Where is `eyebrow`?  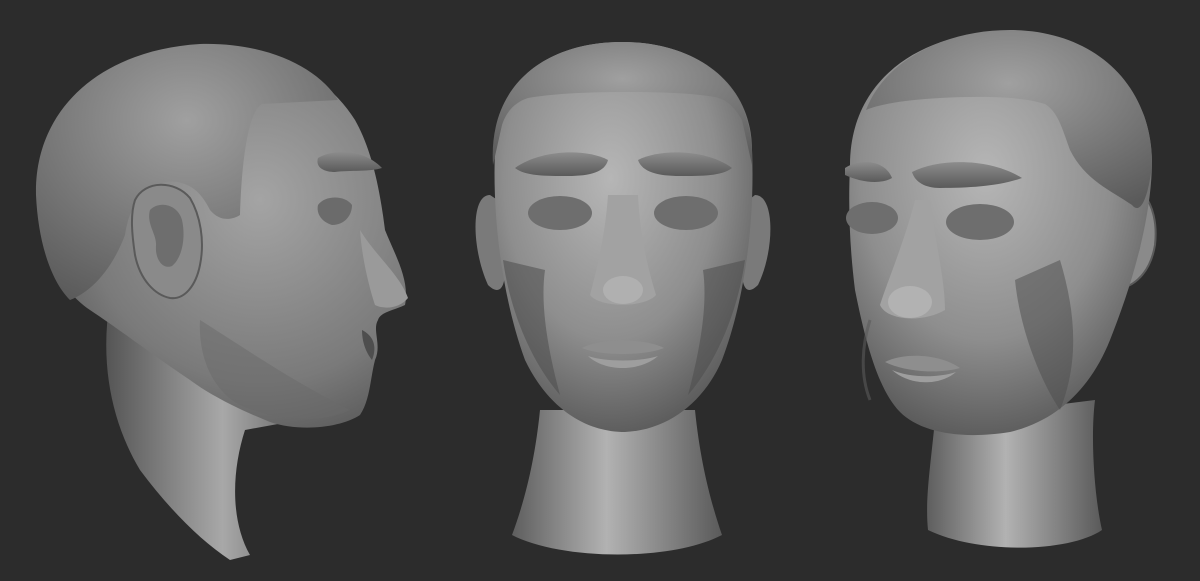
eyebrow is located at coordinates (349, 162).